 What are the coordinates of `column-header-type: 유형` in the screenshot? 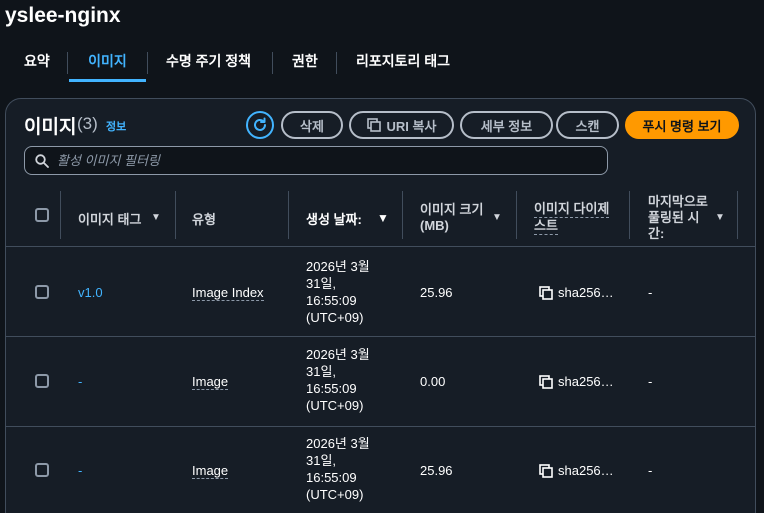 It's located at (204, 218).